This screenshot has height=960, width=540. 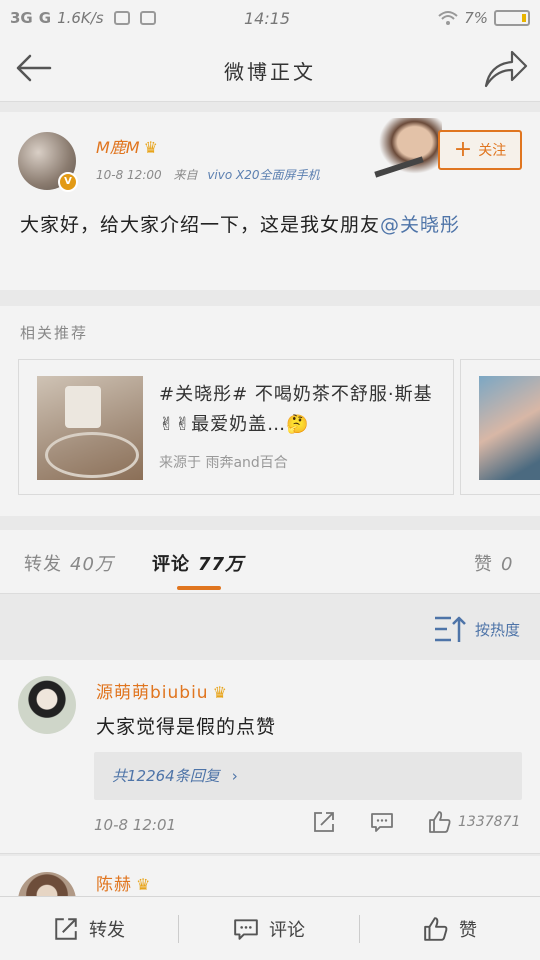 I want to click on related-card: #关晓彤# 不喝奶茶不舒服·斯基✌✌最爱奶盖…🤔 来源于 雨奔and百合, so click(x=236, y=427).